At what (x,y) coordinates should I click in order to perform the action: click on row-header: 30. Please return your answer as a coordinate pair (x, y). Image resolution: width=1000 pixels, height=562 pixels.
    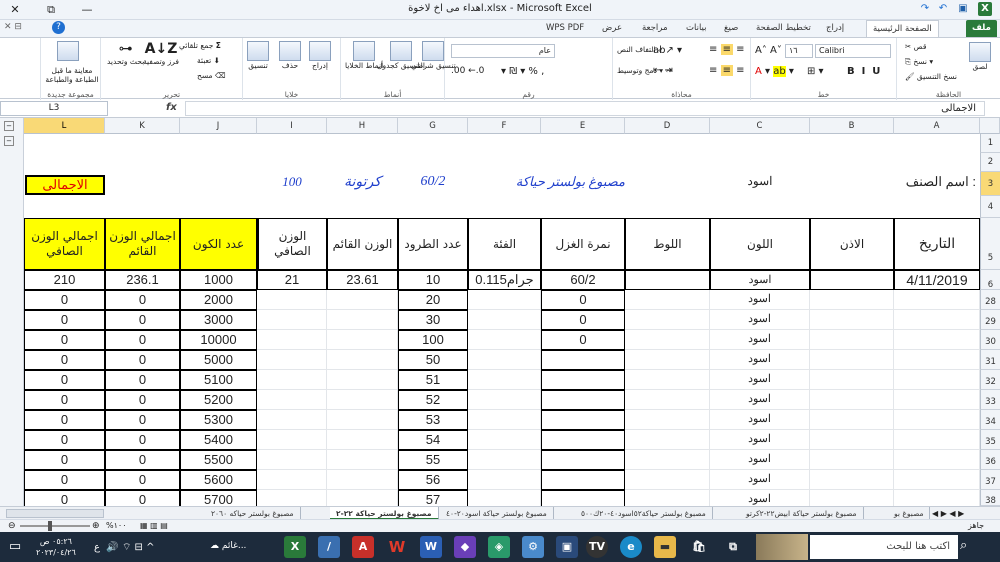
    Looking at the image, I should click on (990, 340).